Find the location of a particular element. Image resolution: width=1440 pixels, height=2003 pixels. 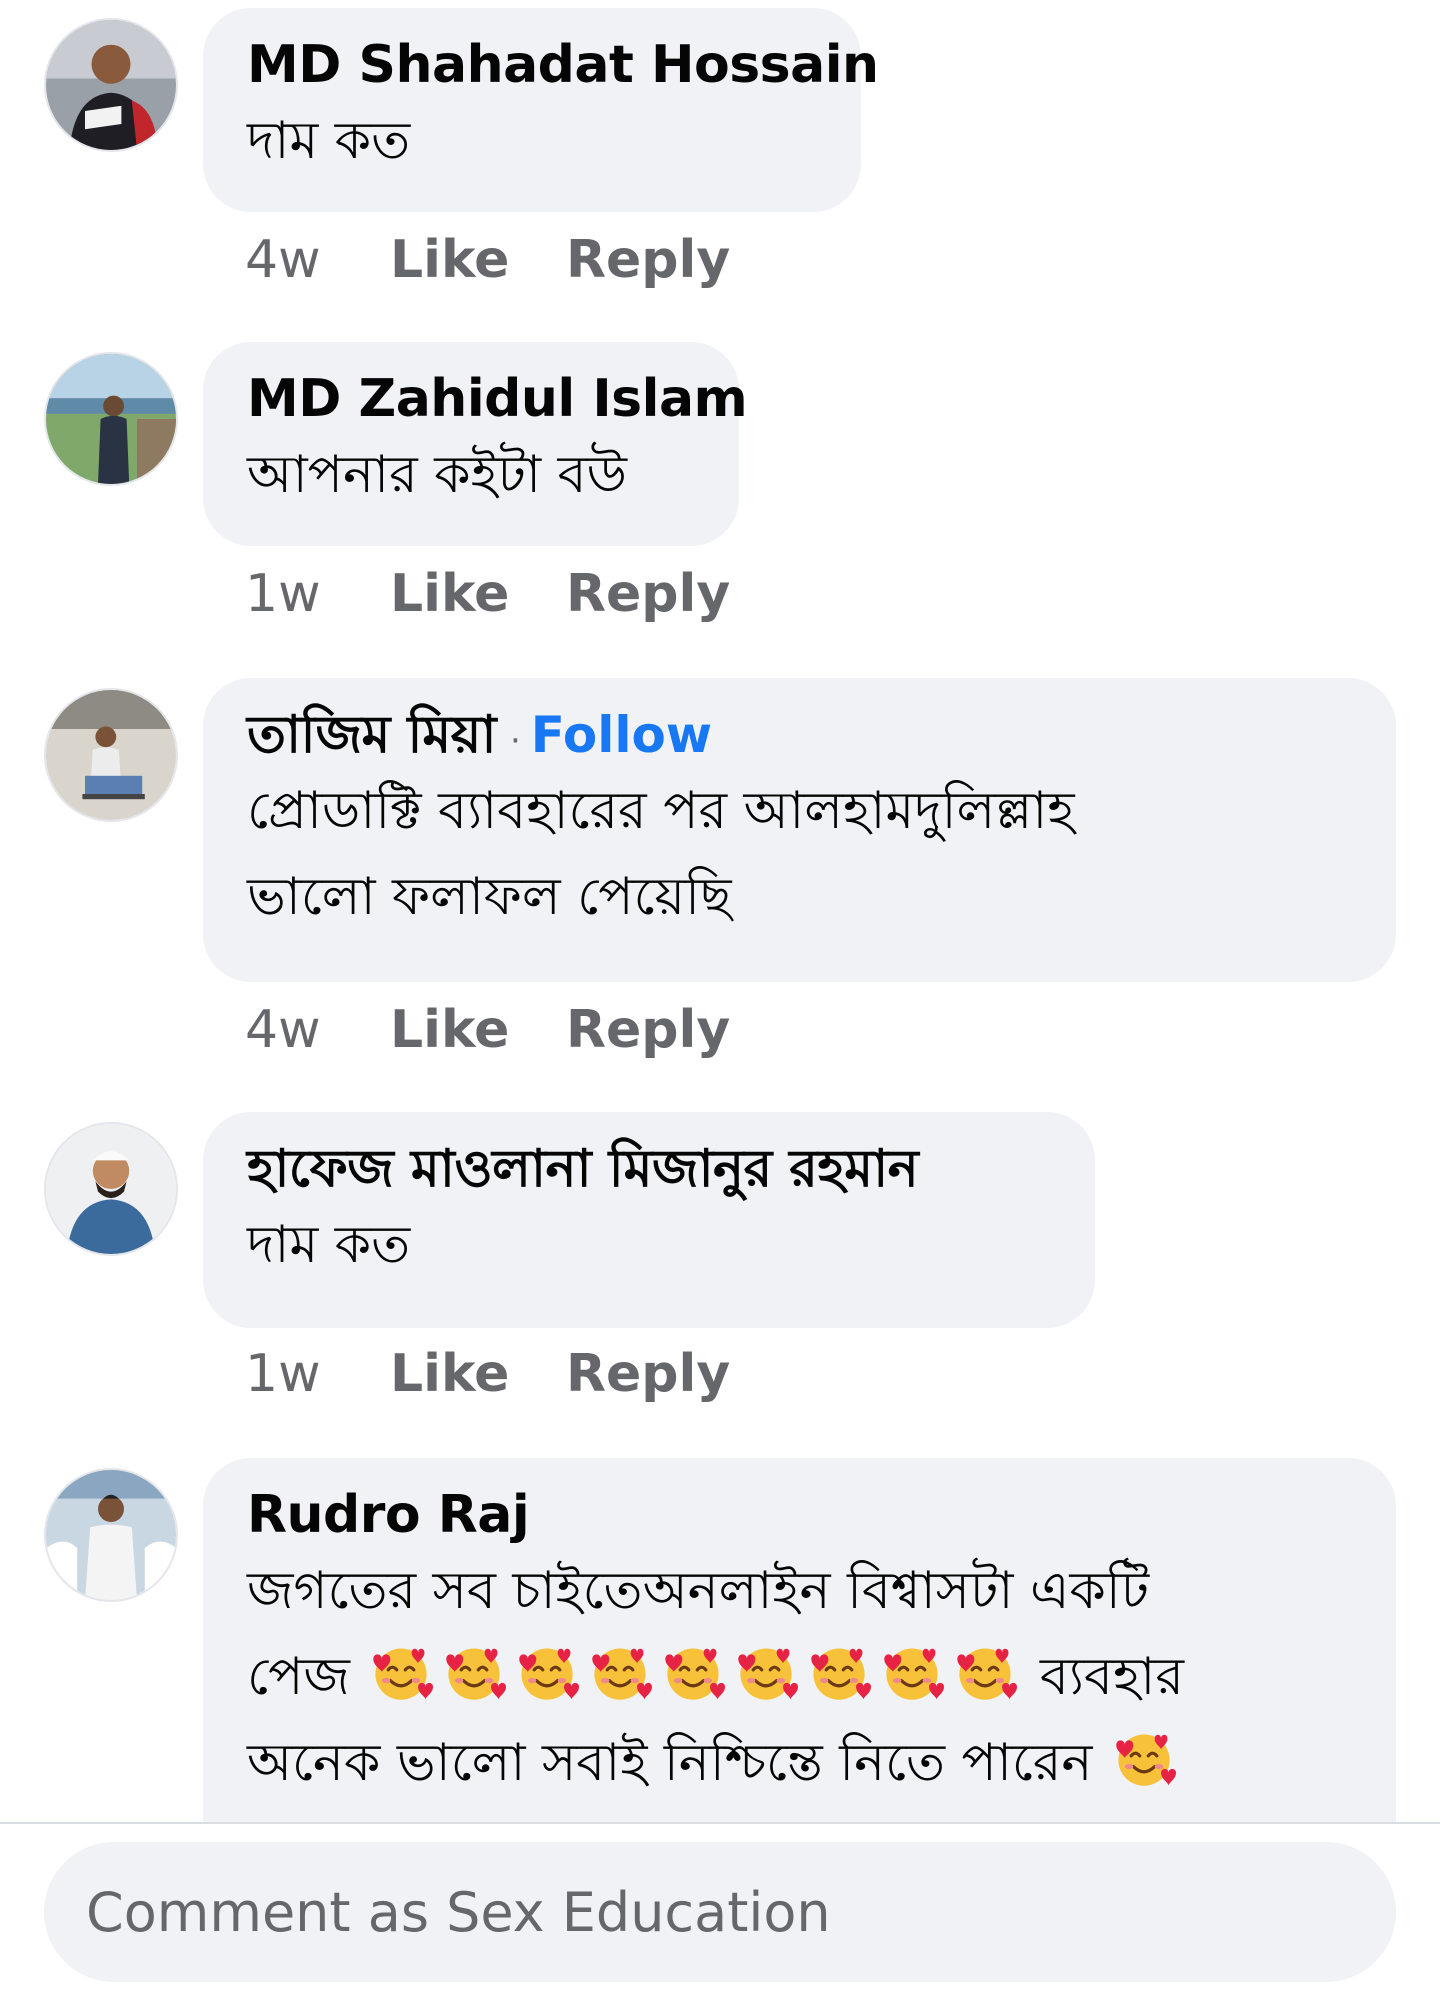

comment-text-line-with-emoji: অনেক ভালো সবাই নিশ্চিন্তে নিতে পারেন is located at coordinates (799, 1763).